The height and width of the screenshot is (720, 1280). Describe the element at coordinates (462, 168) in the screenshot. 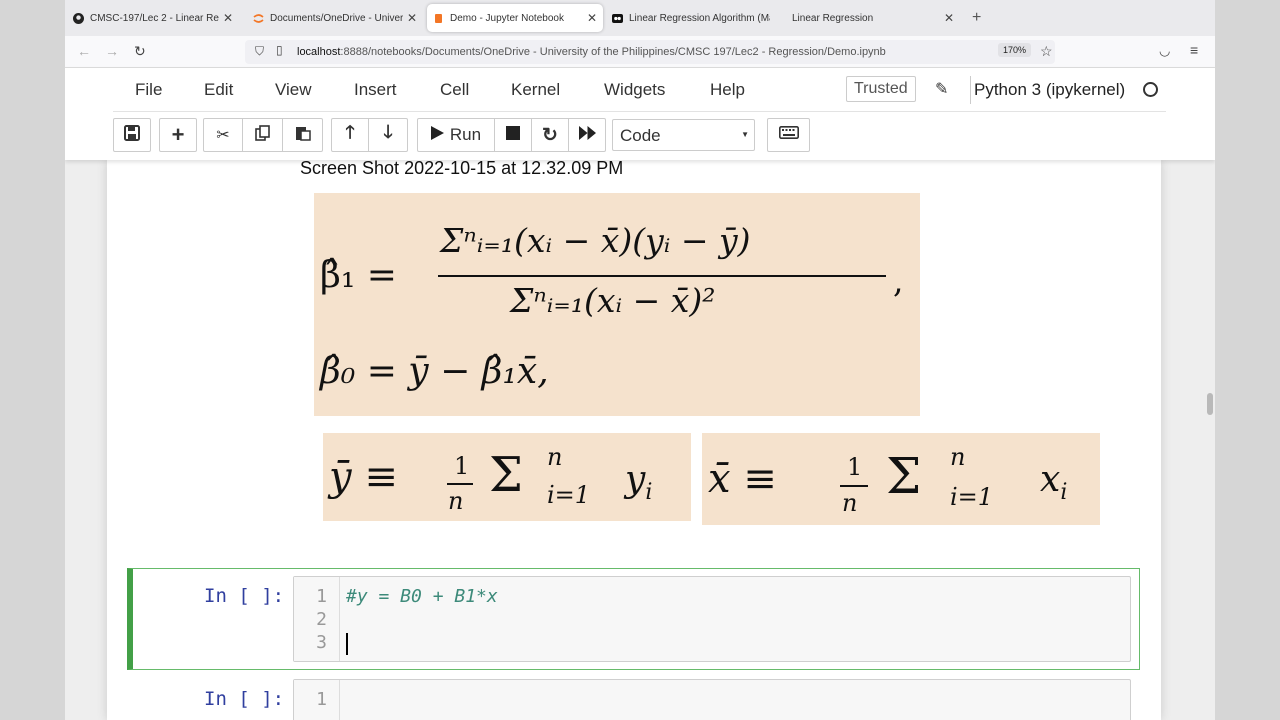

I see `image-caption: Screen Shot 2022-10-15 at 12.32.09 PM` at that location.